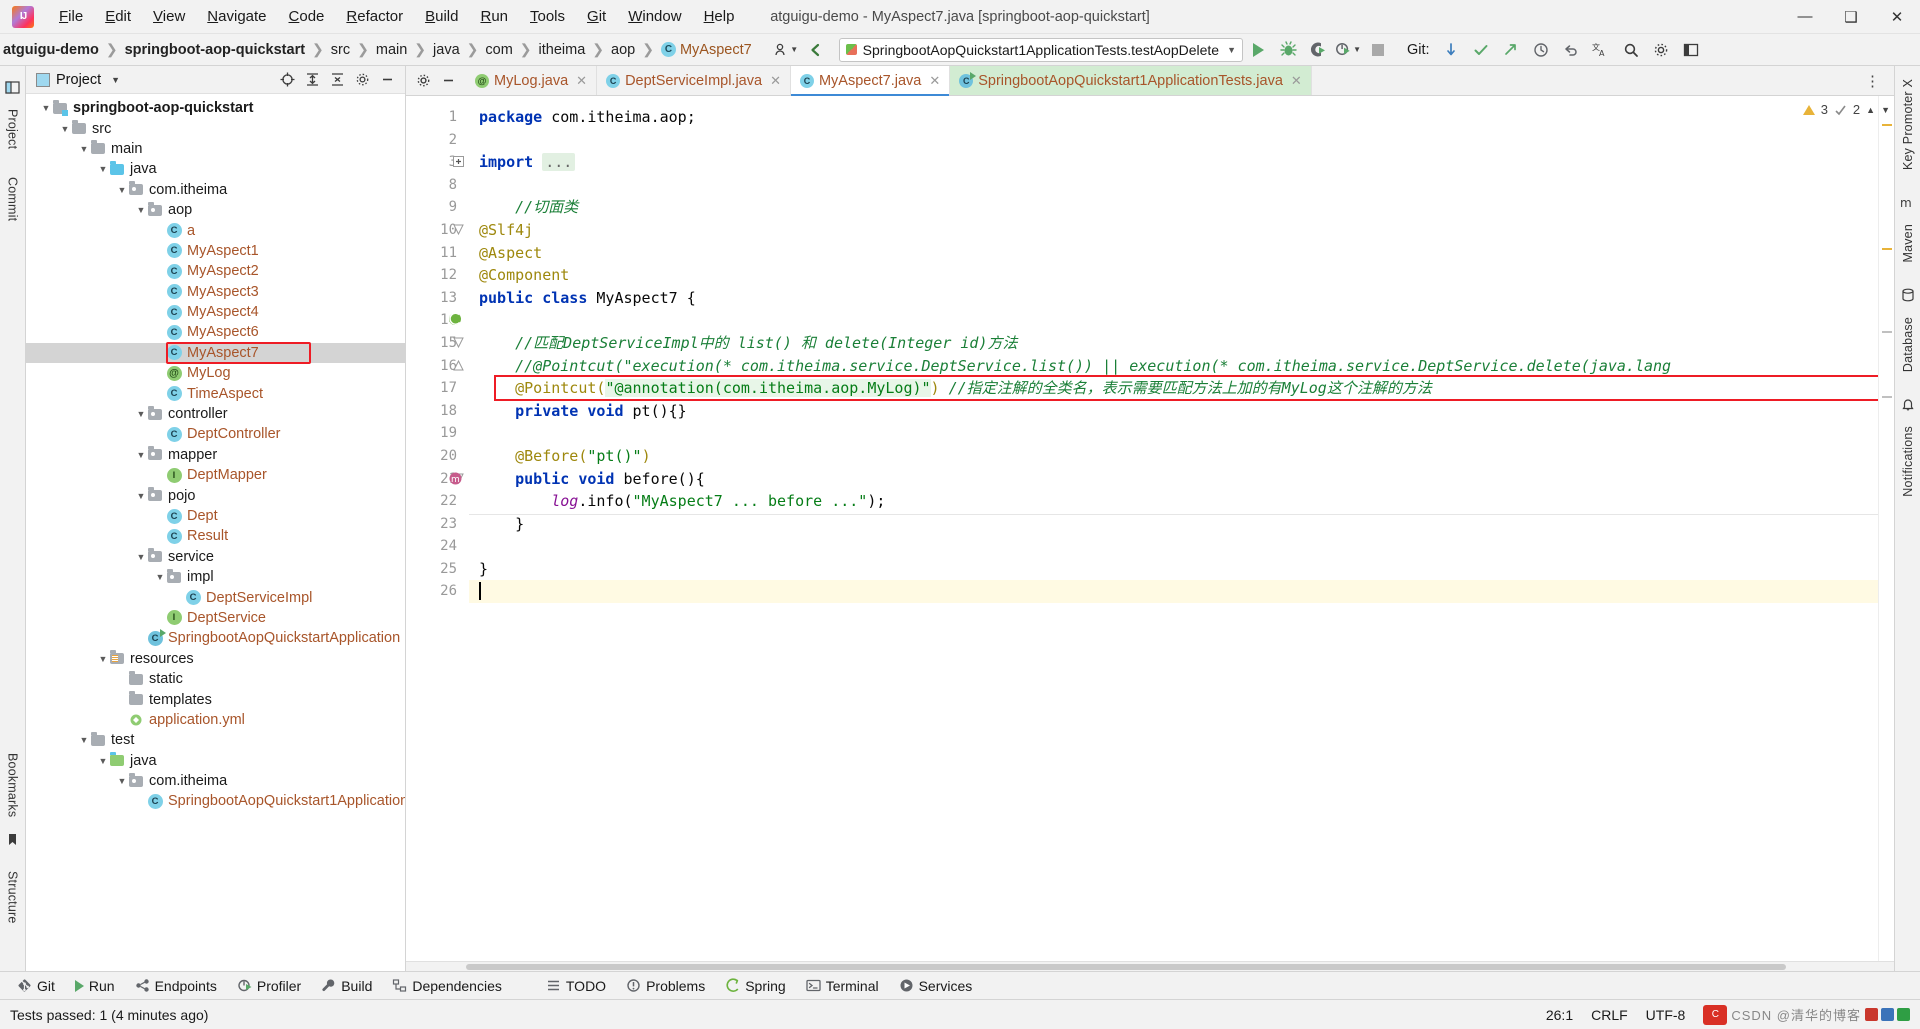  Describe the element at coordinates (13, 839) in the screenshot. I see `bookmarks-icon` at that location.